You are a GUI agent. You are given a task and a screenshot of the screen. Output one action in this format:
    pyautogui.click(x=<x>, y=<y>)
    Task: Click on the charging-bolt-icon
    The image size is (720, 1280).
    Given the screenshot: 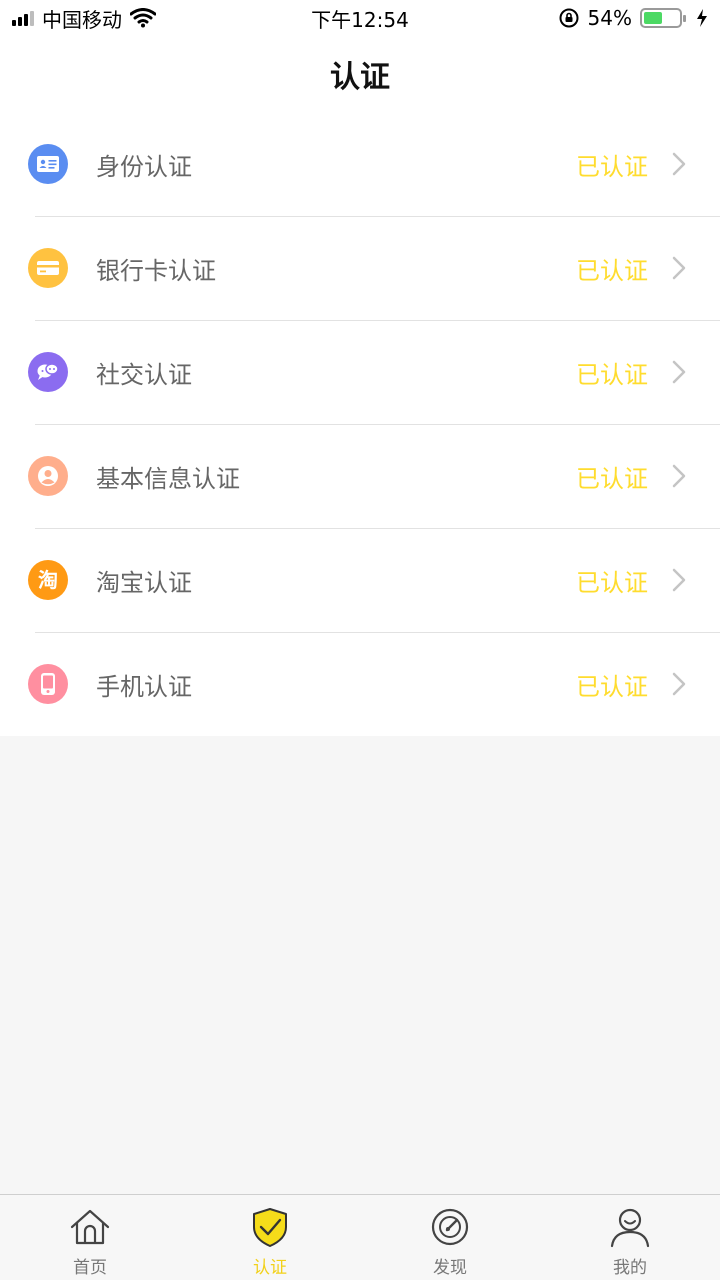 What is the action you would take?
    pyautogui.click(x=702, y=18)
    